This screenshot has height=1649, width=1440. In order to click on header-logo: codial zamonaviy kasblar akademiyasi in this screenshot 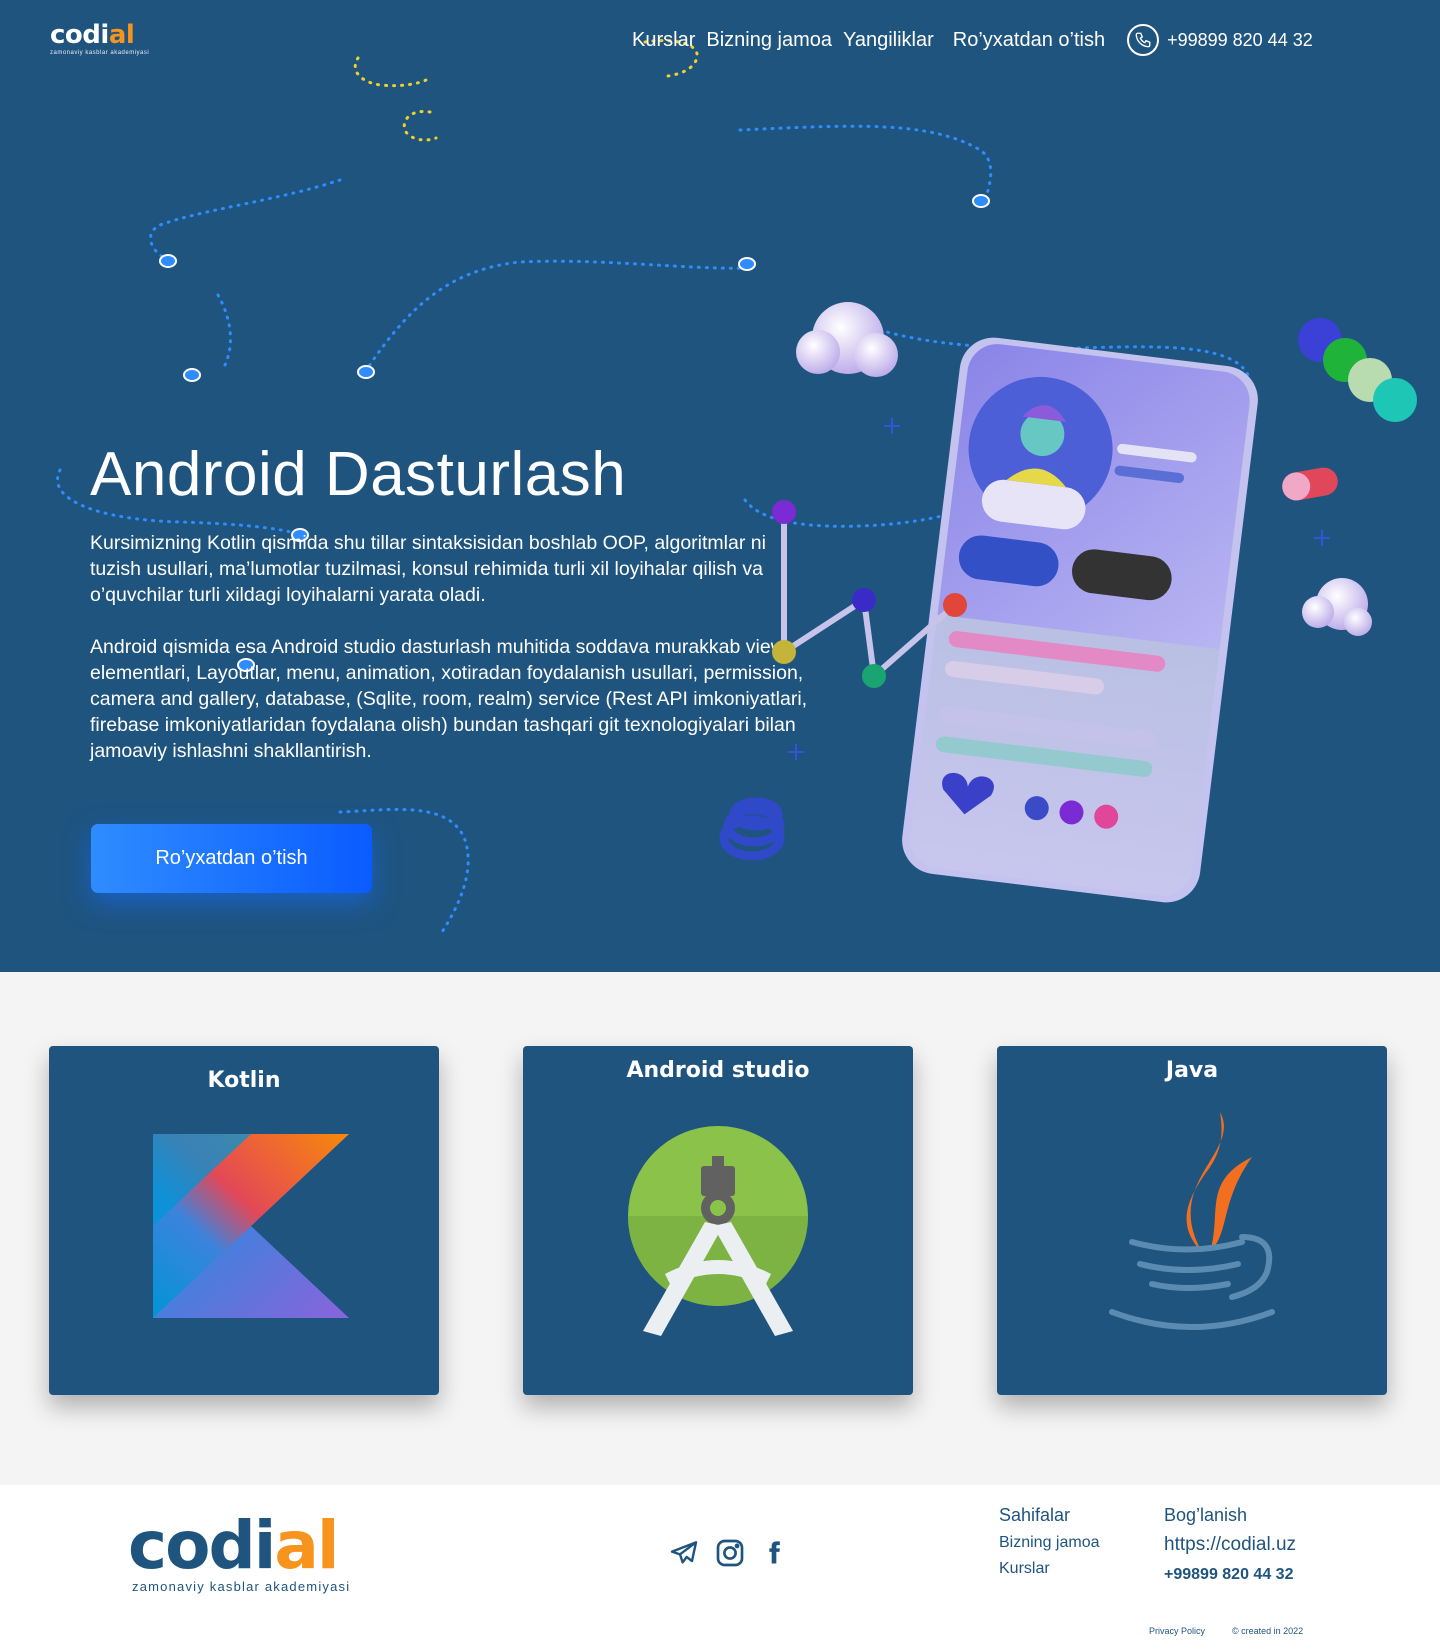, I will do `click(99, 39)`.